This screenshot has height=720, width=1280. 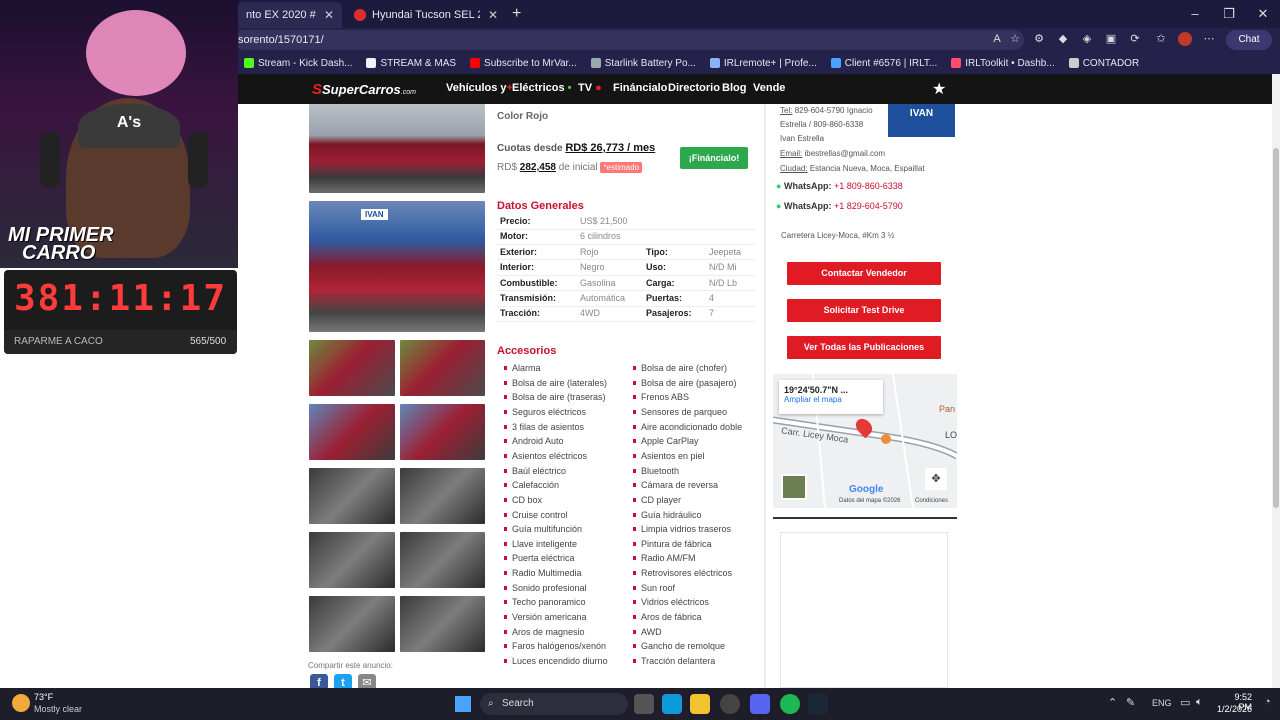 What do you see at coordinates (680, 368) in the screenshot?
I see `accessory-item: Bolsa de aire (chofer)` at bounding box center [680, 368].